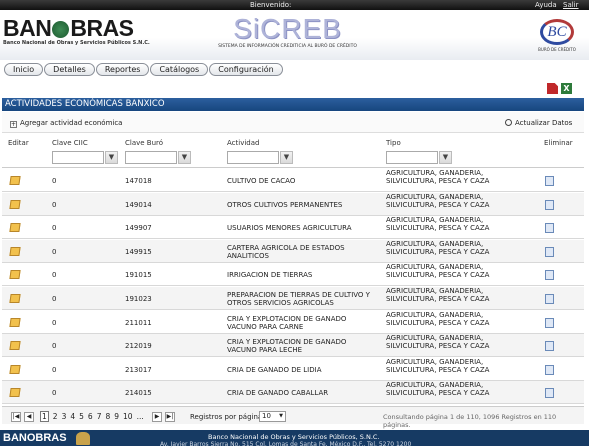 Image resolution: width=589 pixels, height=448 pixels. What do you see at coordinates (64, 416) in the screenshot?
I see `page-link: 3` at bounding box center [64, 416].